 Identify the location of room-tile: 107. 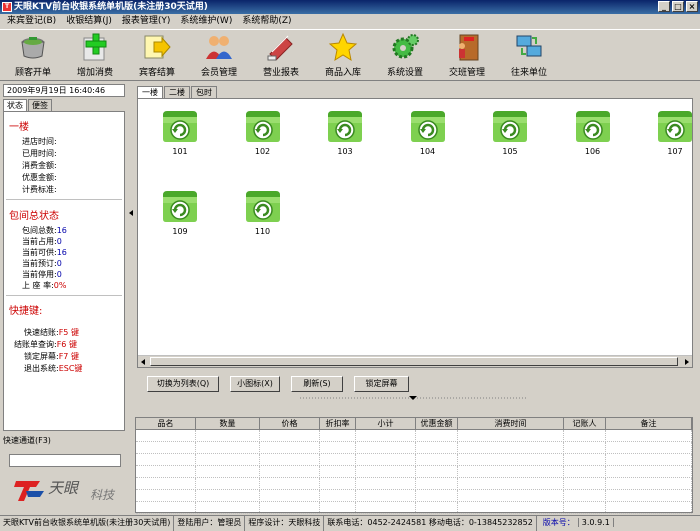
(673, 133).